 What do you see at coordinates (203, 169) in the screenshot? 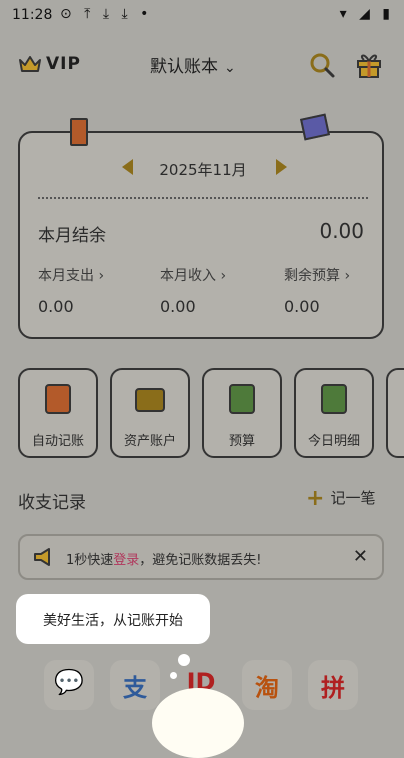
I see `month-label: 2025年11月` at bounding box center [203, 169].